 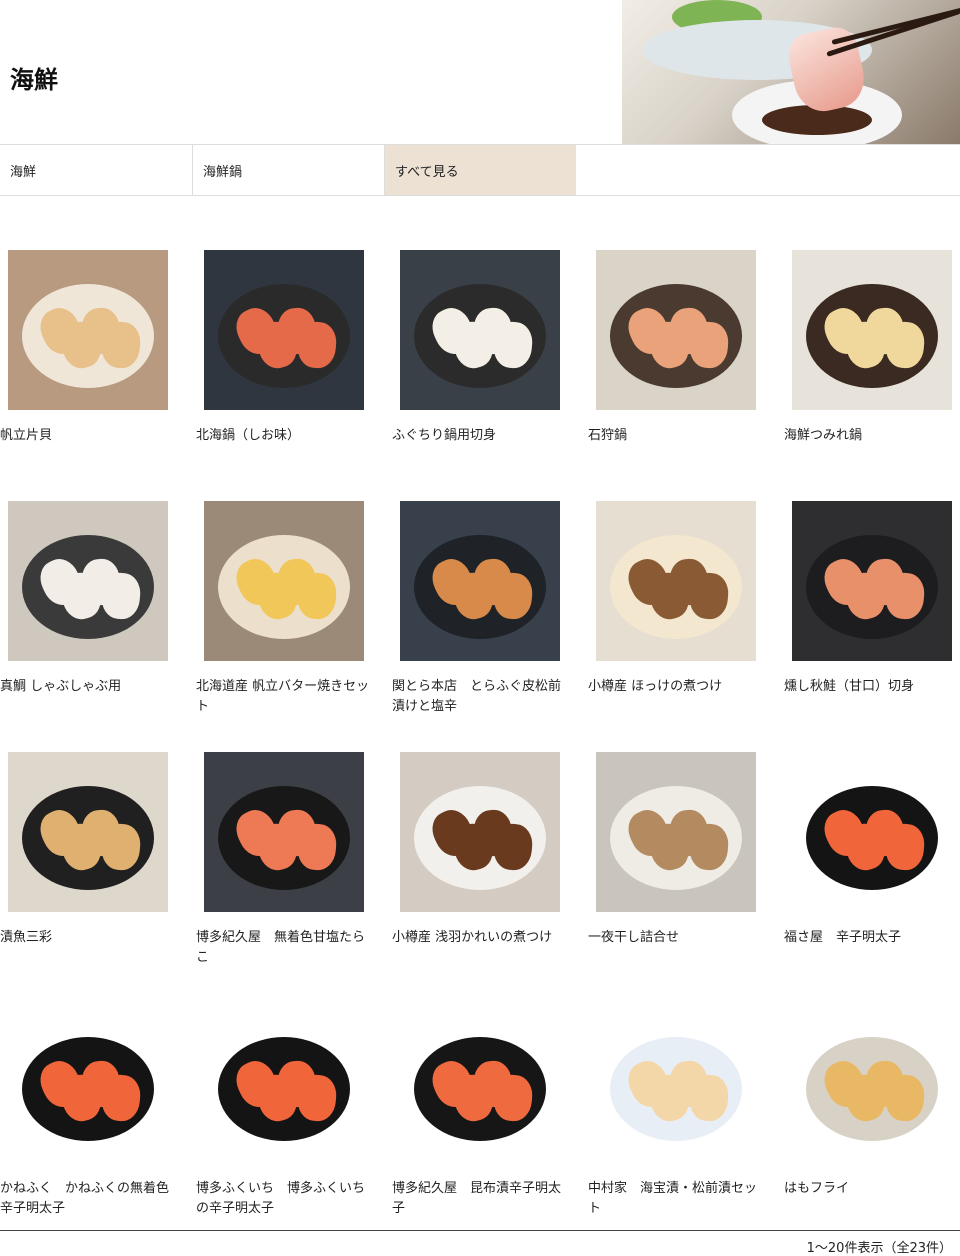 What do you see at coordinates (480, 1243) in the screenshot?
I see `pagination-bar: 1～20件表示（全23件）` at bounding box center [480, 1243].